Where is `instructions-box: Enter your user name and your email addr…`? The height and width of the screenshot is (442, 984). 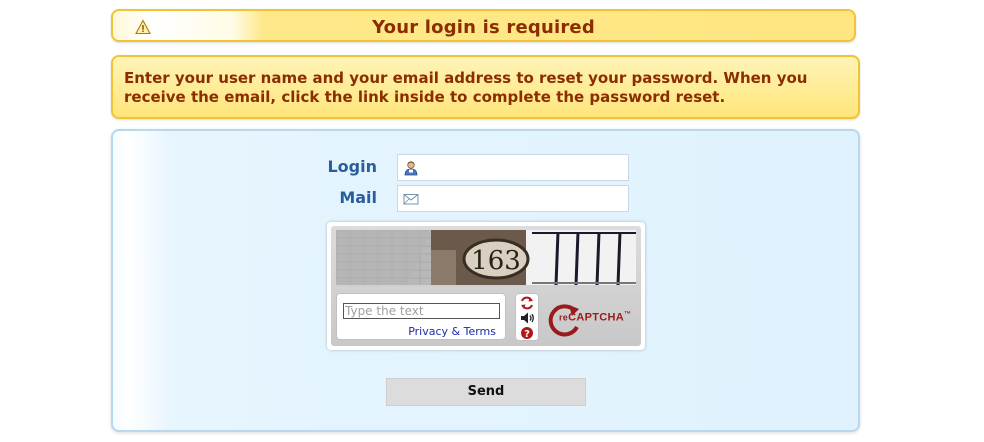 instructions-box: Enter your user name and your email addr… is located at coordinates (485, 87).